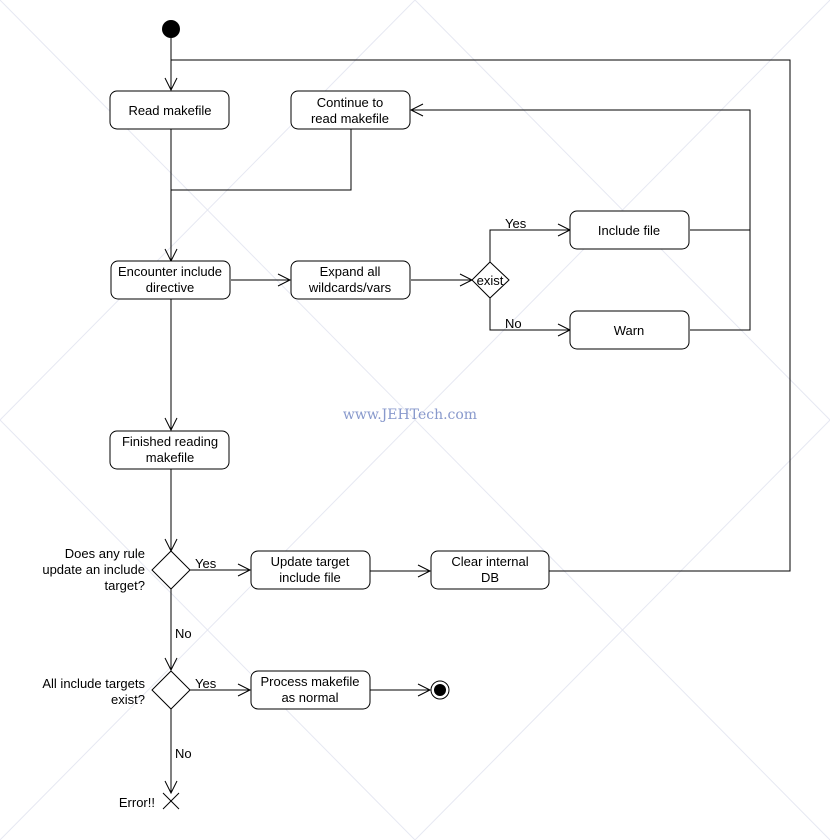 The height and width of the screenshot is (840, 830). Describe the element at coordinates (137, 802) in the screenshot. I see `error-label: Error!!` at that location.